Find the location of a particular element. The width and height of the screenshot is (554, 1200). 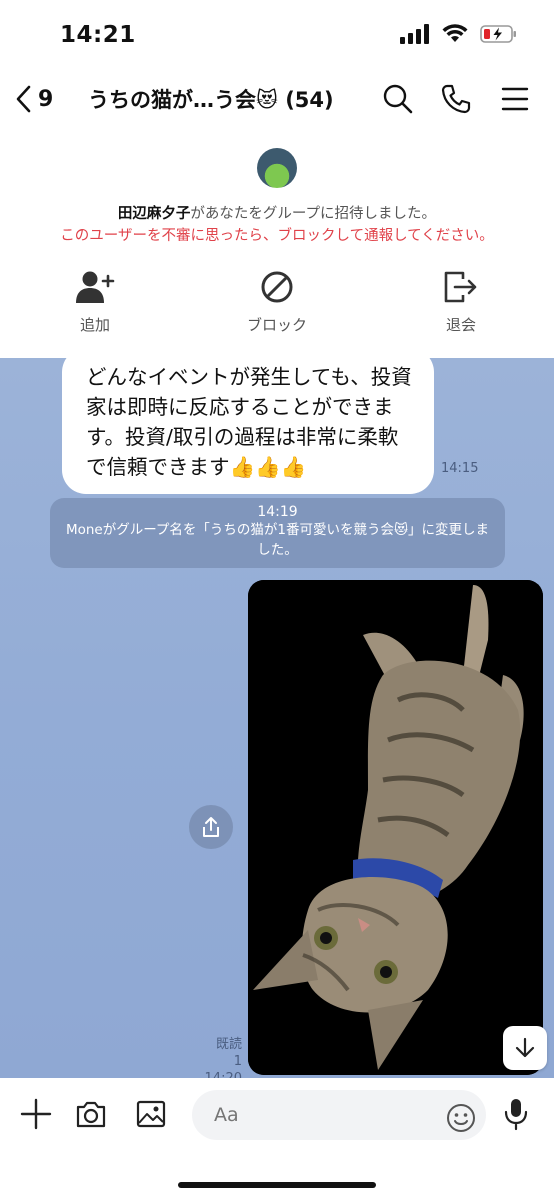

leave-icon is located at coordinates (460, 287).